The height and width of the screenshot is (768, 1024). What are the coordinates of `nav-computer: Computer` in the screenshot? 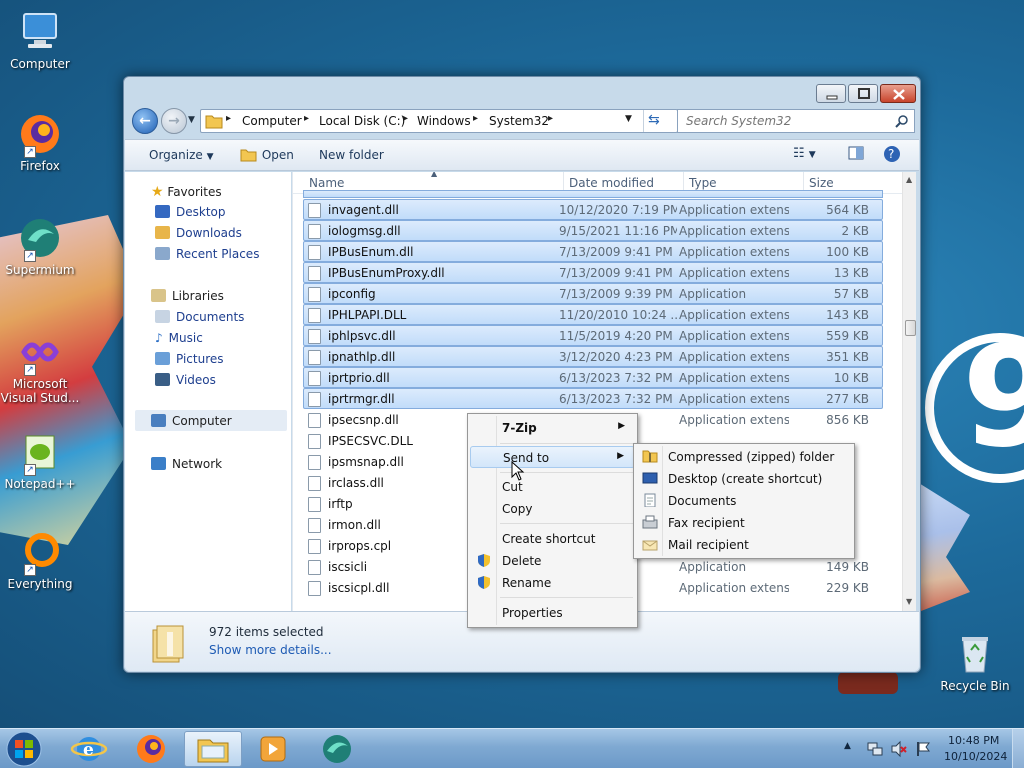 It's located at (211, 420).